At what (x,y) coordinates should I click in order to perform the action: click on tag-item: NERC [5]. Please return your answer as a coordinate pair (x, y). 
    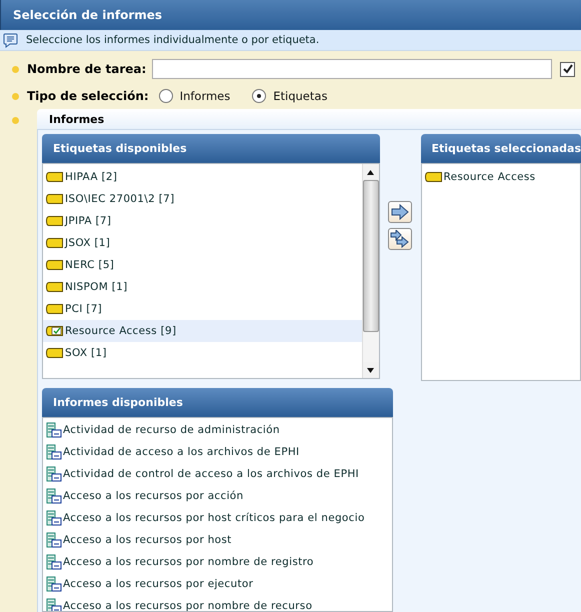
    Looking at the image, I should click on (202, 265).